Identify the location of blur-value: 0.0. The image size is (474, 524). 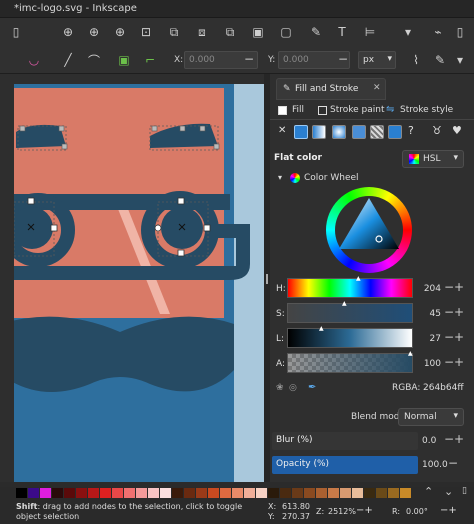
(429, 441).